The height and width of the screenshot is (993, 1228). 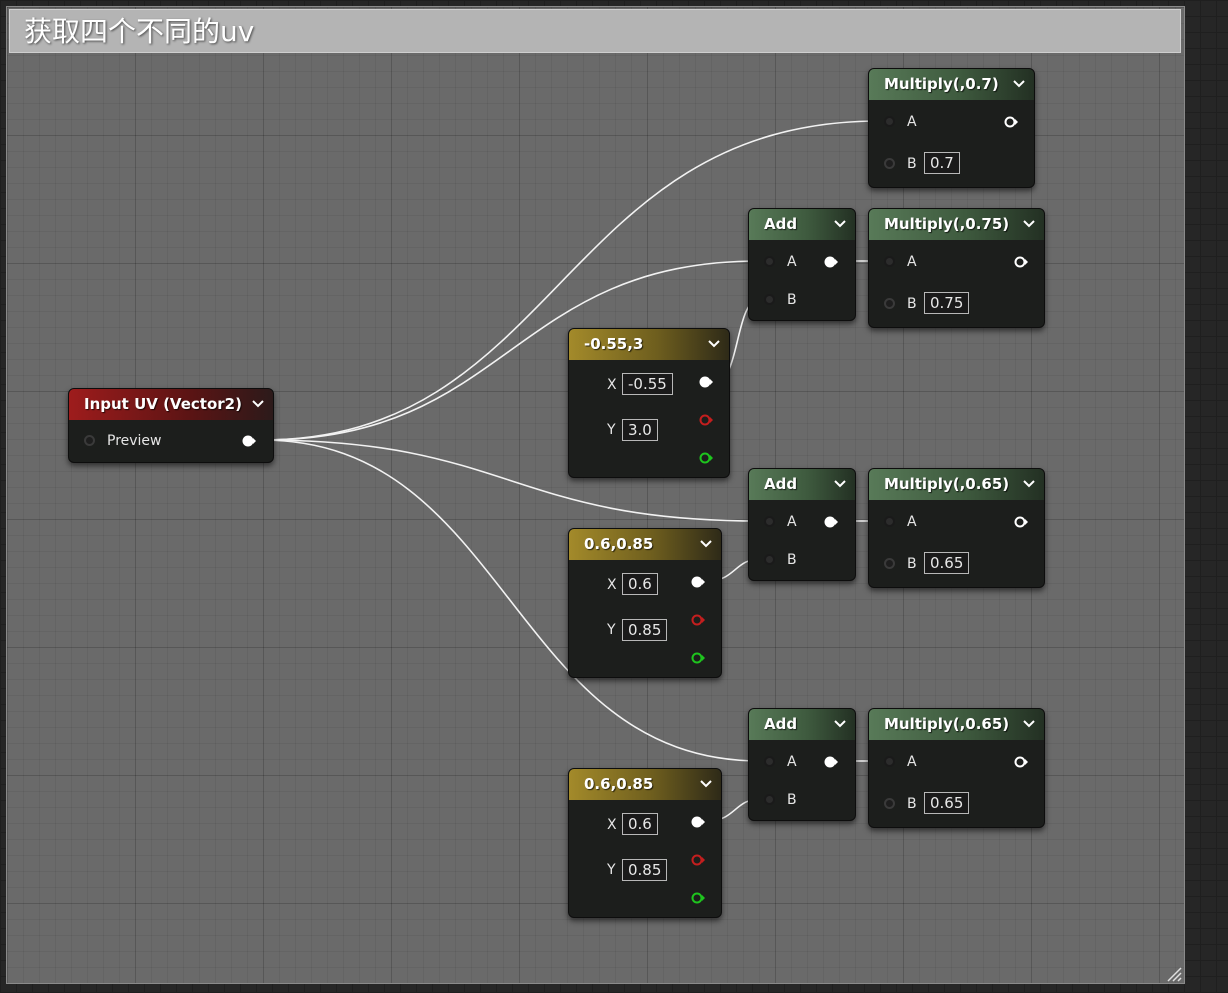 What do you see at coordinates (612, 385) in the screenshot?
I see `vector-1-x-label: X` at bounding box center [612, 385].